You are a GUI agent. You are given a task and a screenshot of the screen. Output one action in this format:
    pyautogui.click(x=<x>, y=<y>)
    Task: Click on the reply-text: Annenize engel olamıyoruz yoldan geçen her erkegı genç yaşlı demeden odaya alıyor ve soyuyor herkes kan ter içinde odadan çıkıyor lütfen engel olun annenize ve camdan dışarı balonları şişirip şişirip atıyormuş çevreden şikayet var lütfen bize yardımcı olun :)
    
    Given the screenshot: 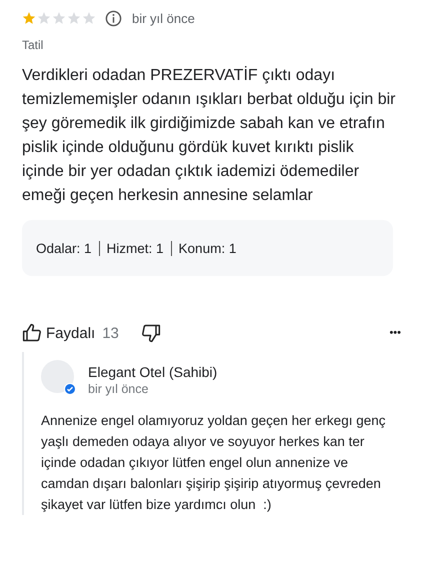 What is the action you would take?
    pyautogui.click(x=213, y=463)
    